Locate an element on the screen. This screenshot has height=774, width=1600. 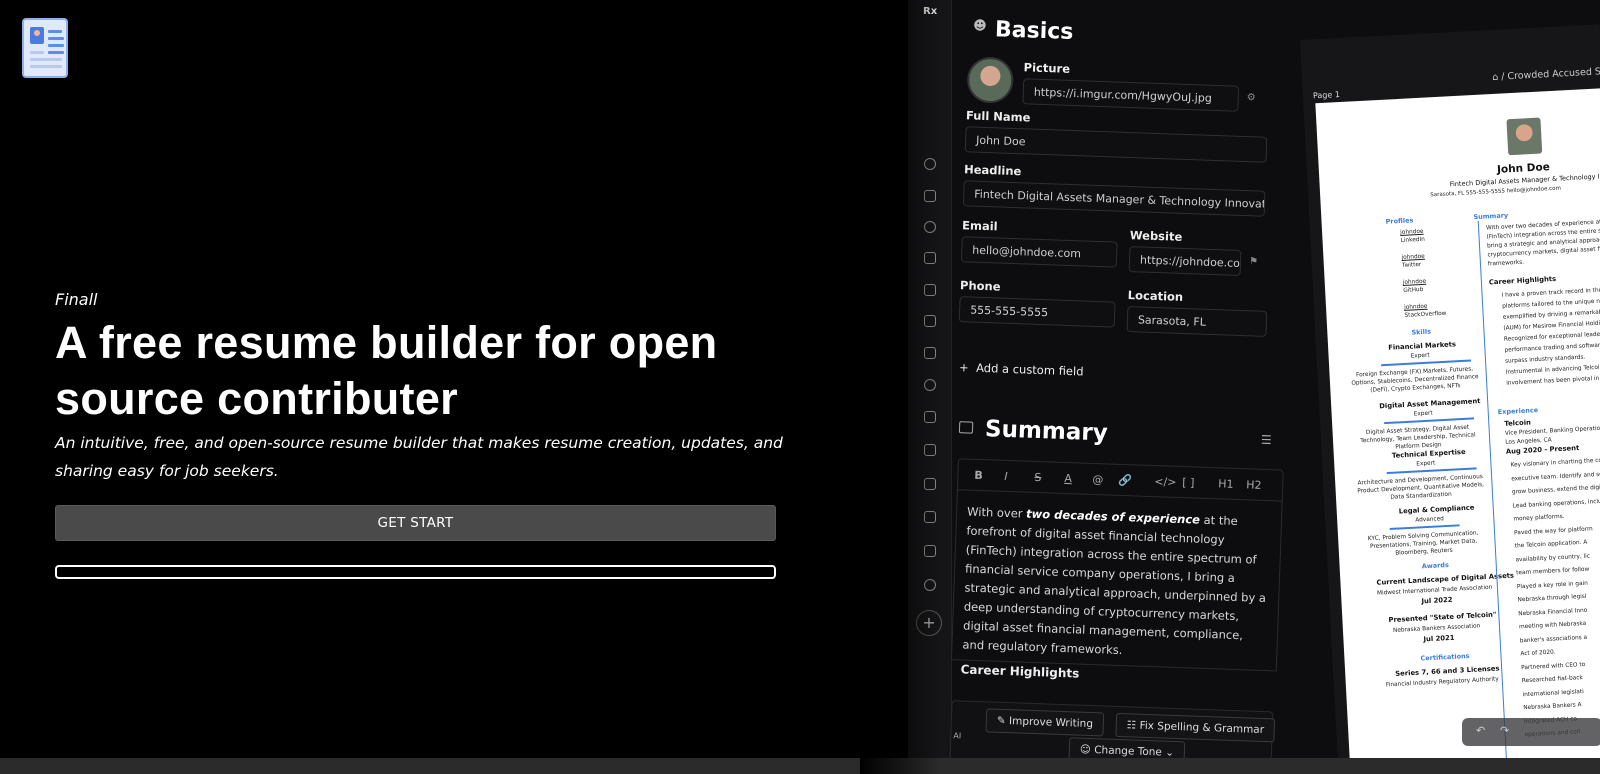
spellcheck-icon: ☷ is located at coordinates (1133, 725).